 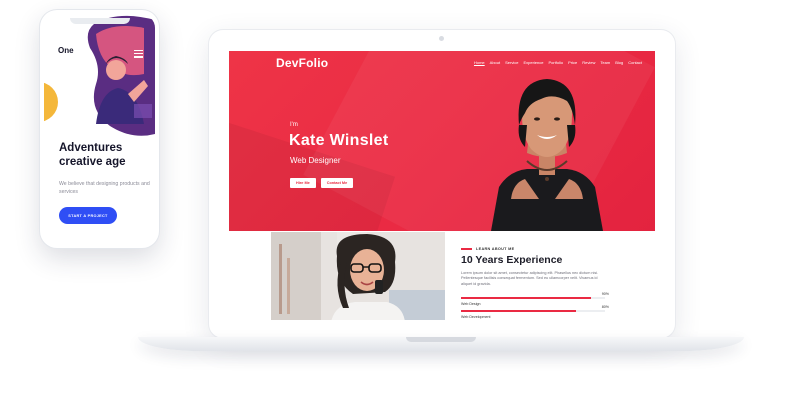 I want to click on phone-logo: One, so click(x=66, y=50).